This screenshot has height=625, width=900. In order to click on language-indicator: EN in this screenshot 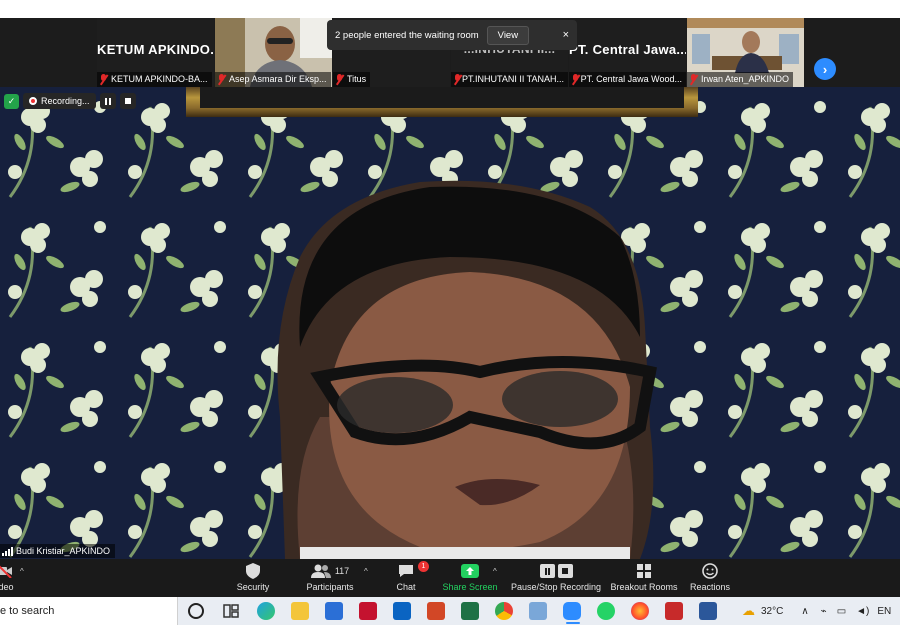, I will do `click(884, 611)`.